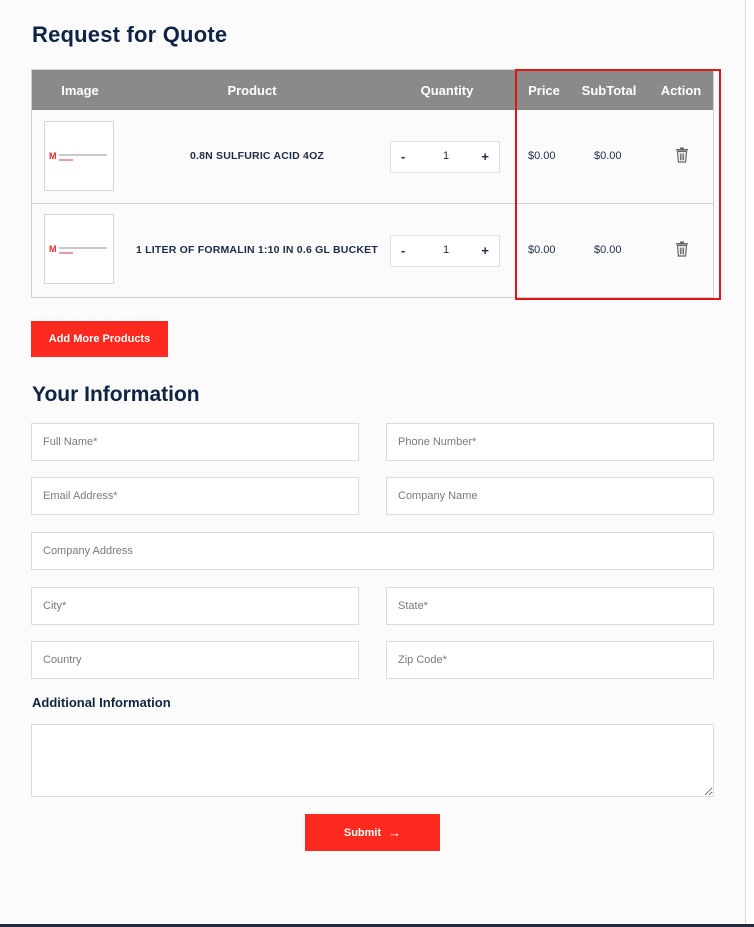 This screenshot has height=927, width=754. What do you see at coordinates (195, 606) in the screenshot?
I see `city-field` at bounding box center [195, 606].